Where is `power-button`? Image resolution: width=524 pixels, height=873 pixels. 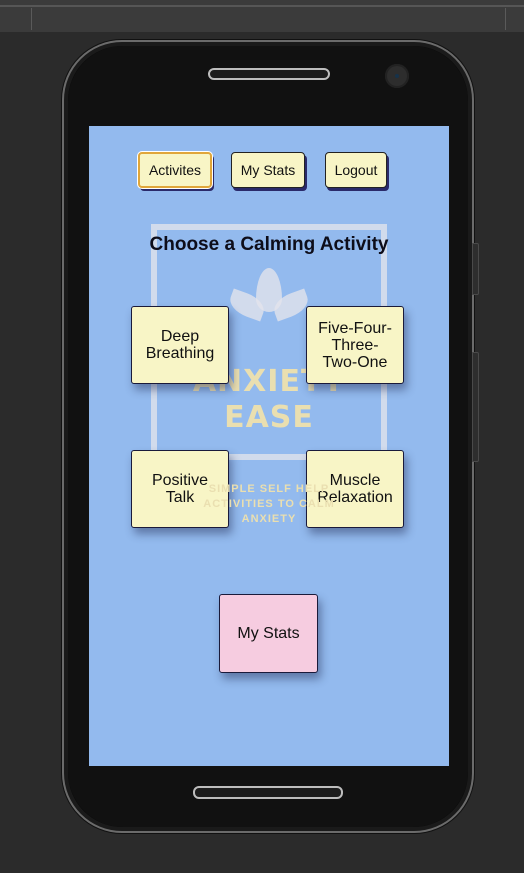
power-button is located at coordinates (475, 407).